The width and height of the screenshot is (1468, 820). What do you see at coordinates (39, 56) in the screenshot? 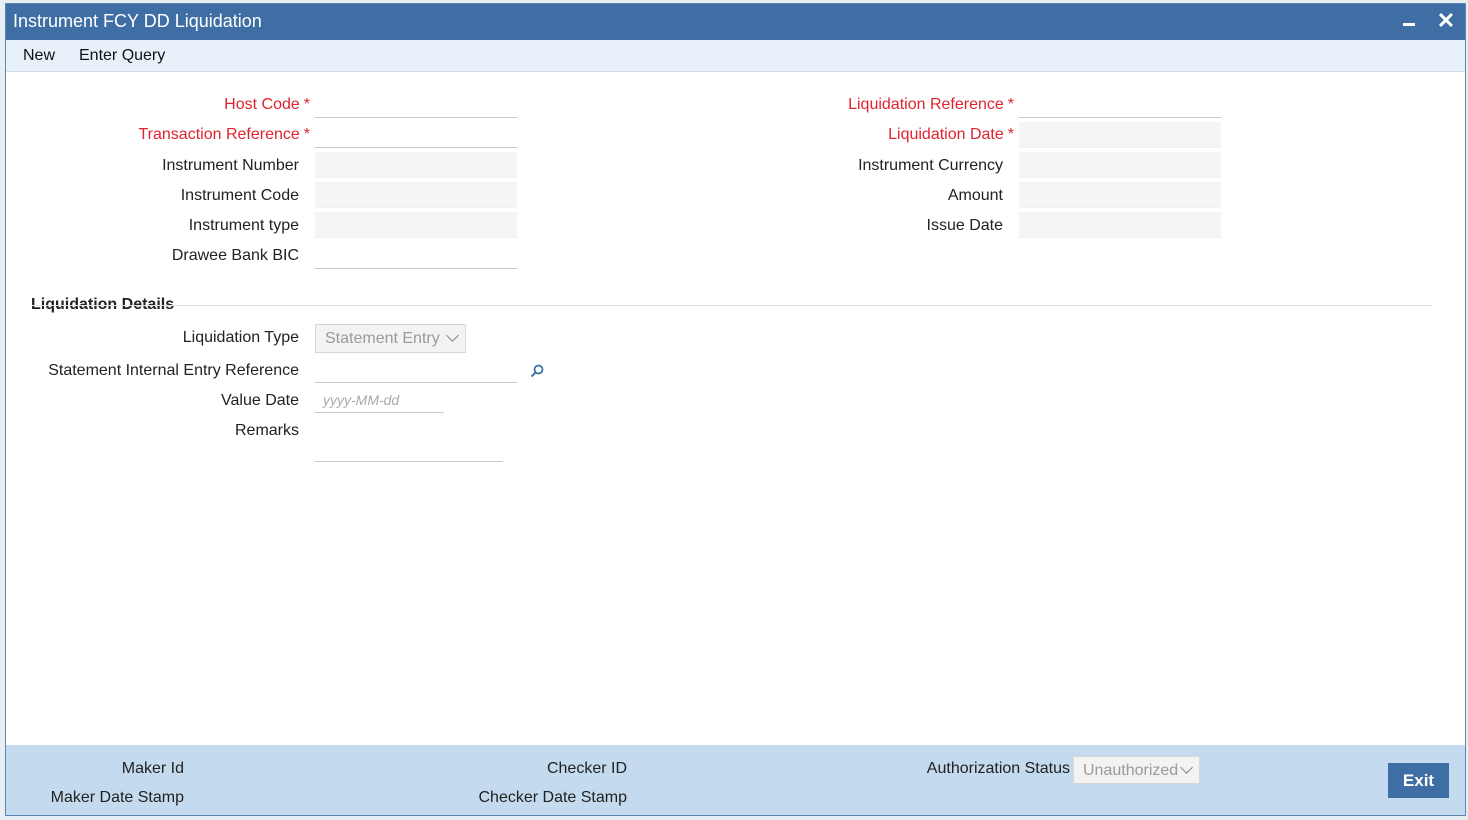
I see `menu-new: New` at bounding box center [39, 56].